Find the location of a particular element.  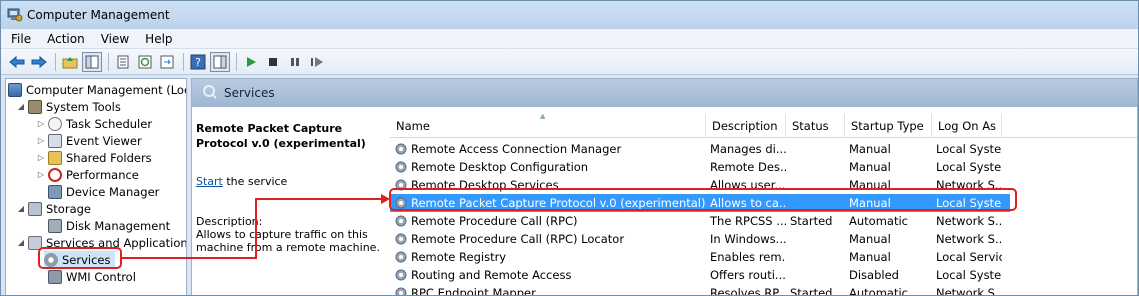

tree-item-label: Task Scheduler is located at coordinates (109, 123).